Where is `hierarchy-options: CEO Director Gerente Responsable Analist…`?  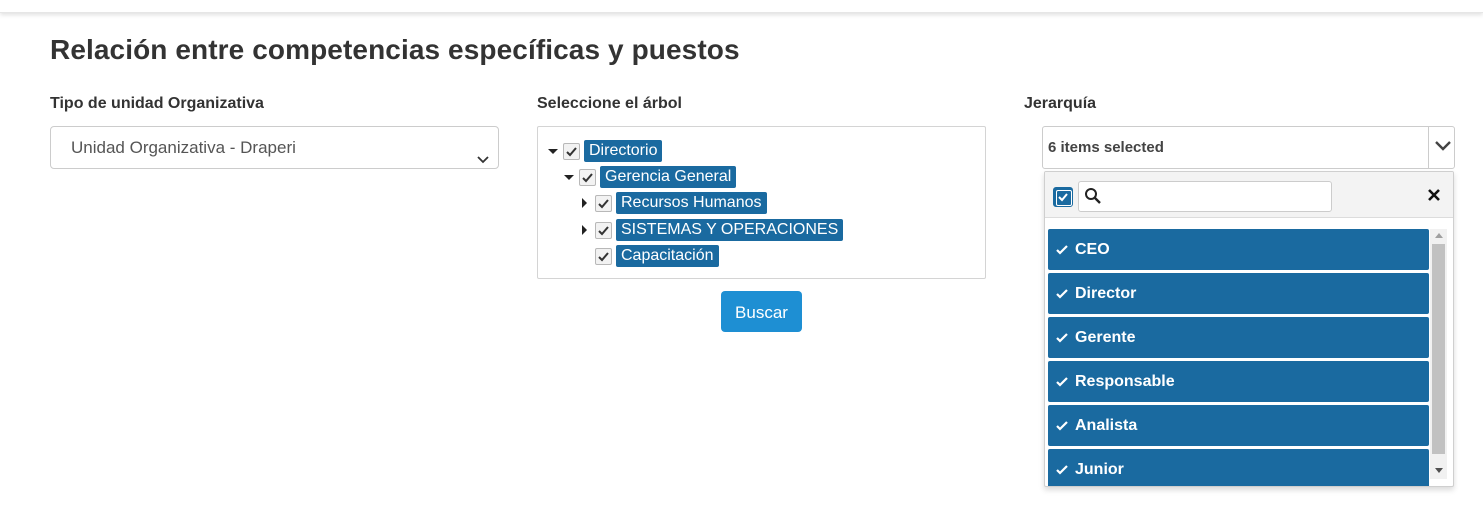 hierarchy-options: CEO Director Gerente Responsable Analist… is located at coordinates (1238, 357).